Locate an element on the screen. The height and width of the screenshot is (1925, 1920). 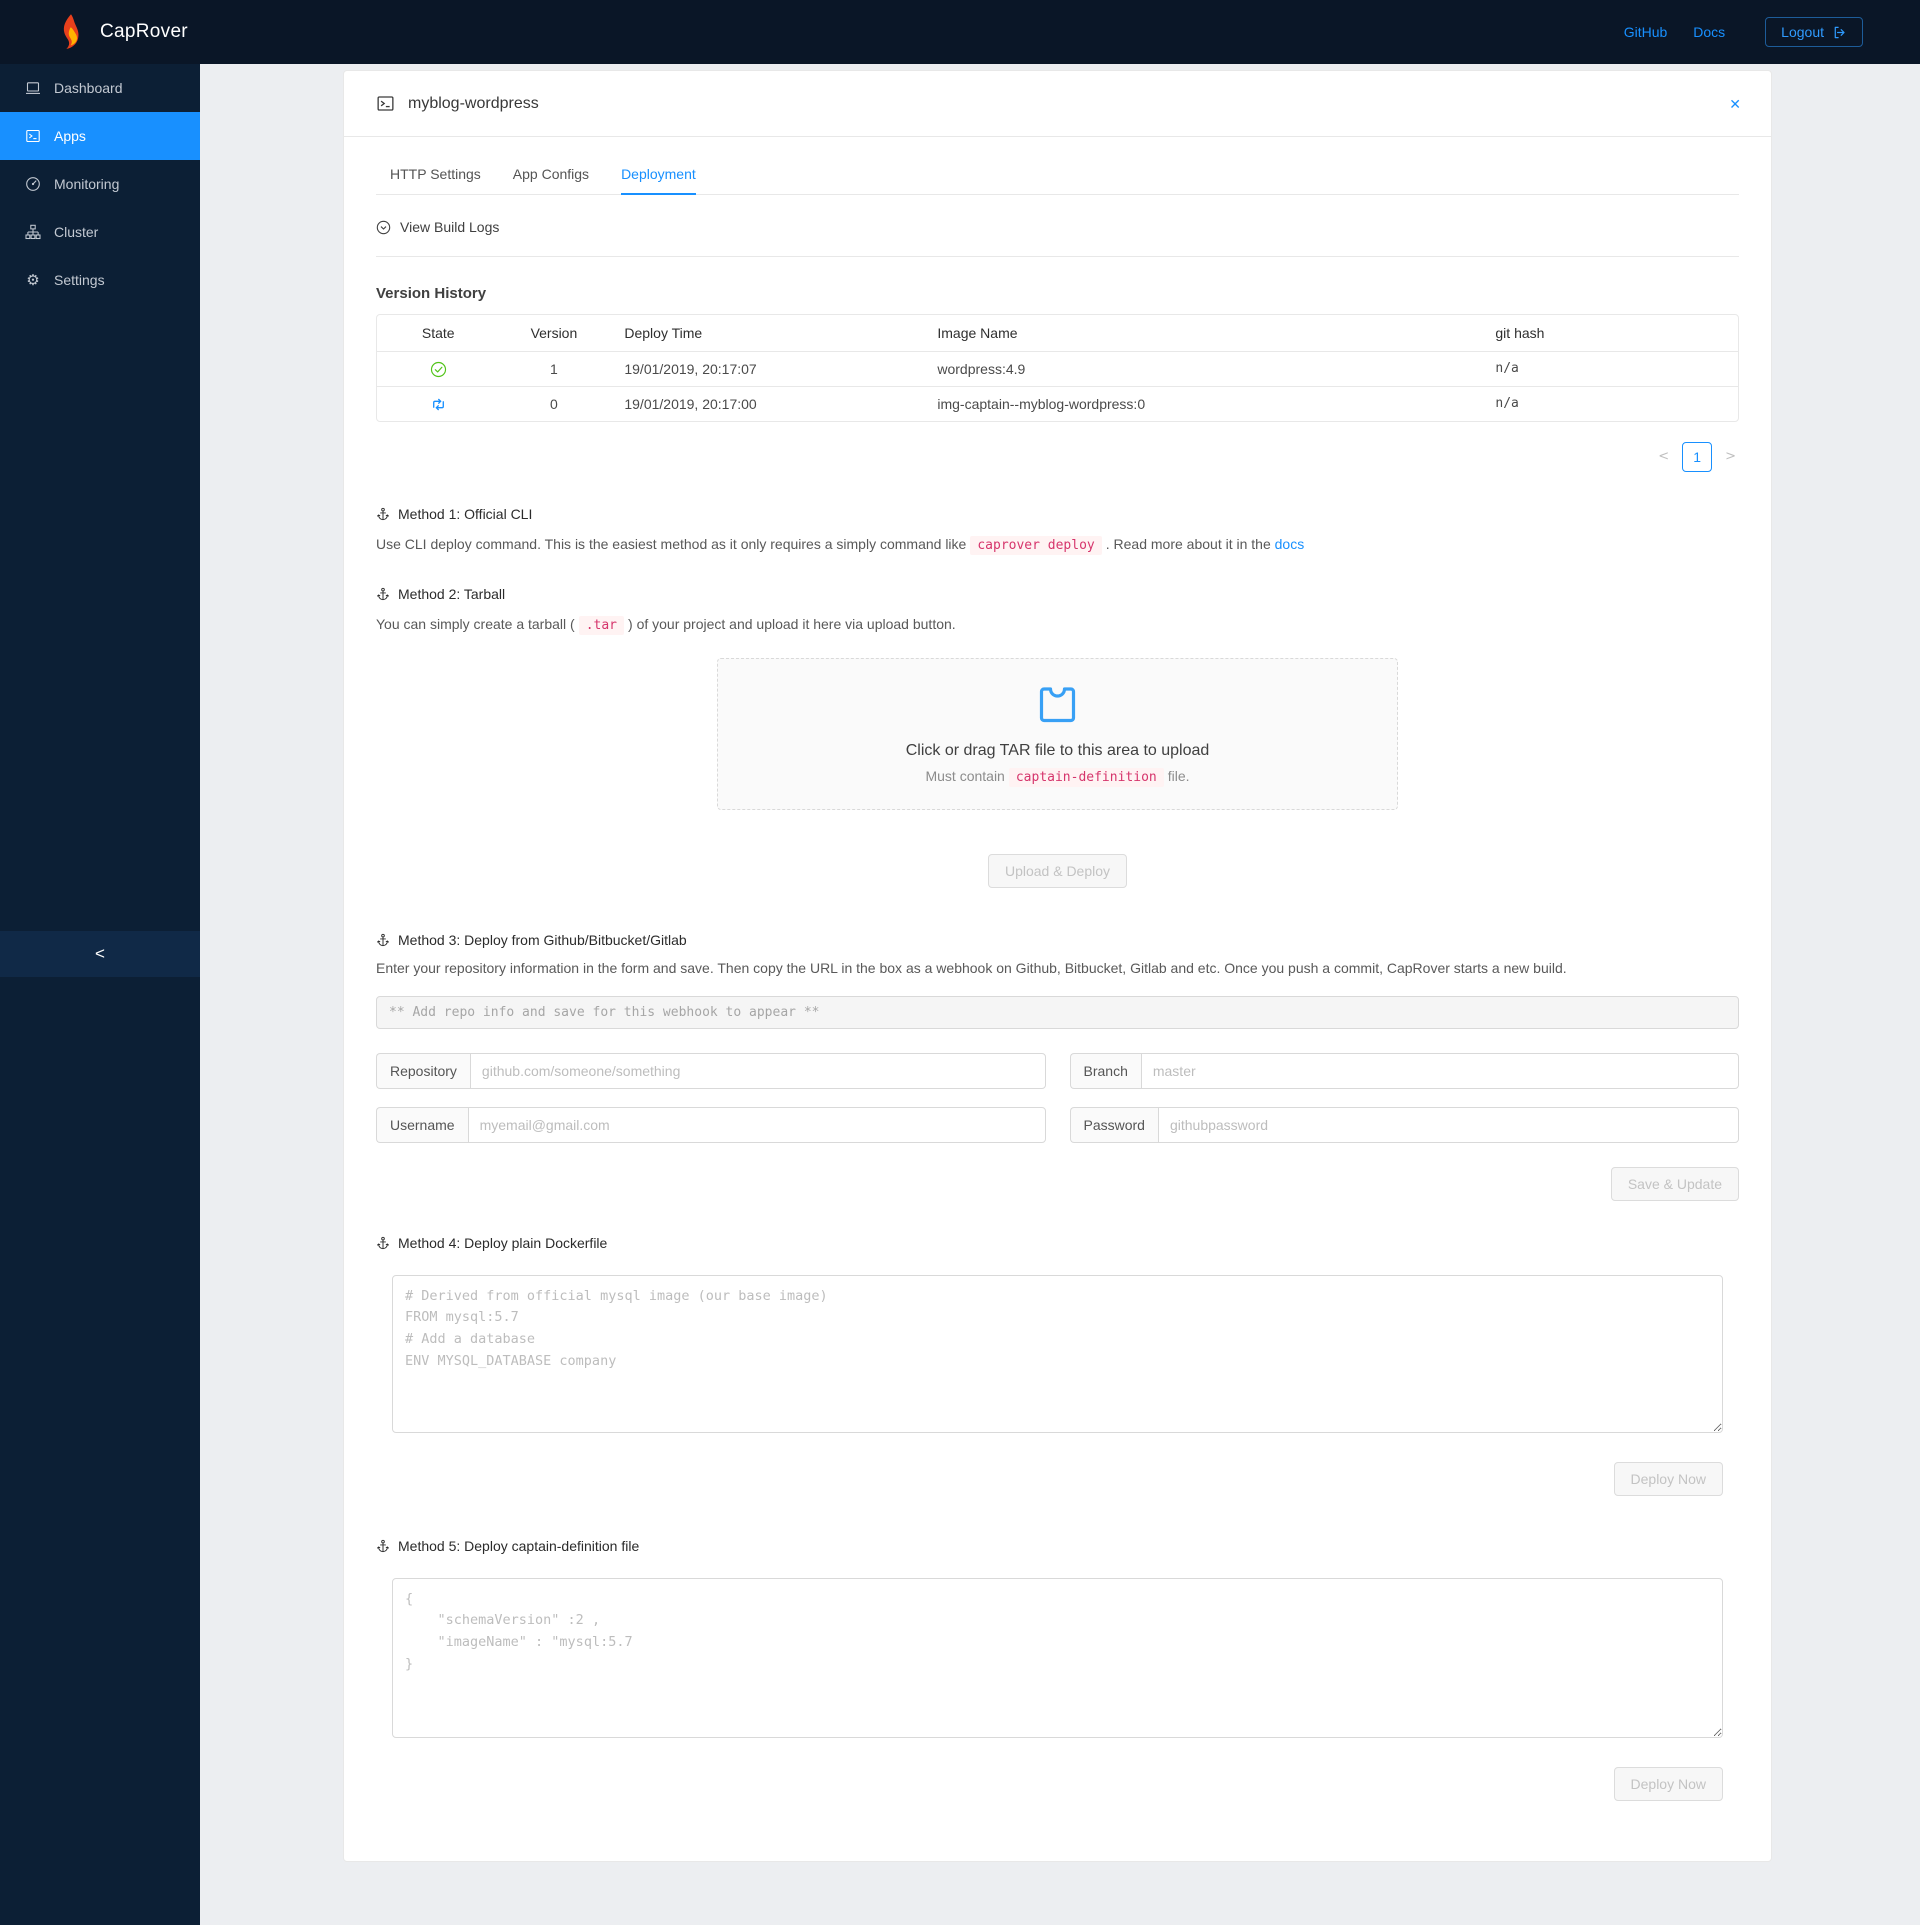
brand-name: CapRover is located at coordinates (144, 31).